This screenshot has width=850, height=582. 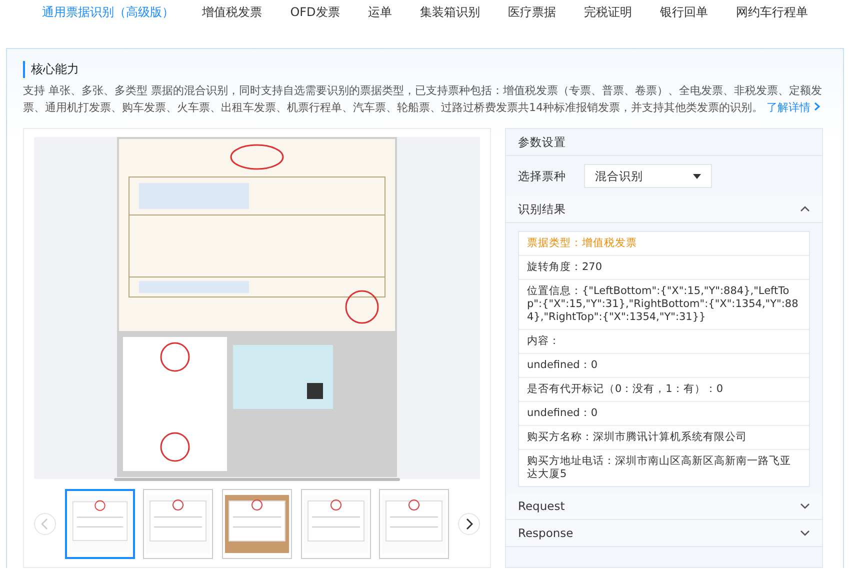 What do you see at coordinates (257, 479) in the screenshot?
I see `scrollbar` at bounding box center [257, 479].